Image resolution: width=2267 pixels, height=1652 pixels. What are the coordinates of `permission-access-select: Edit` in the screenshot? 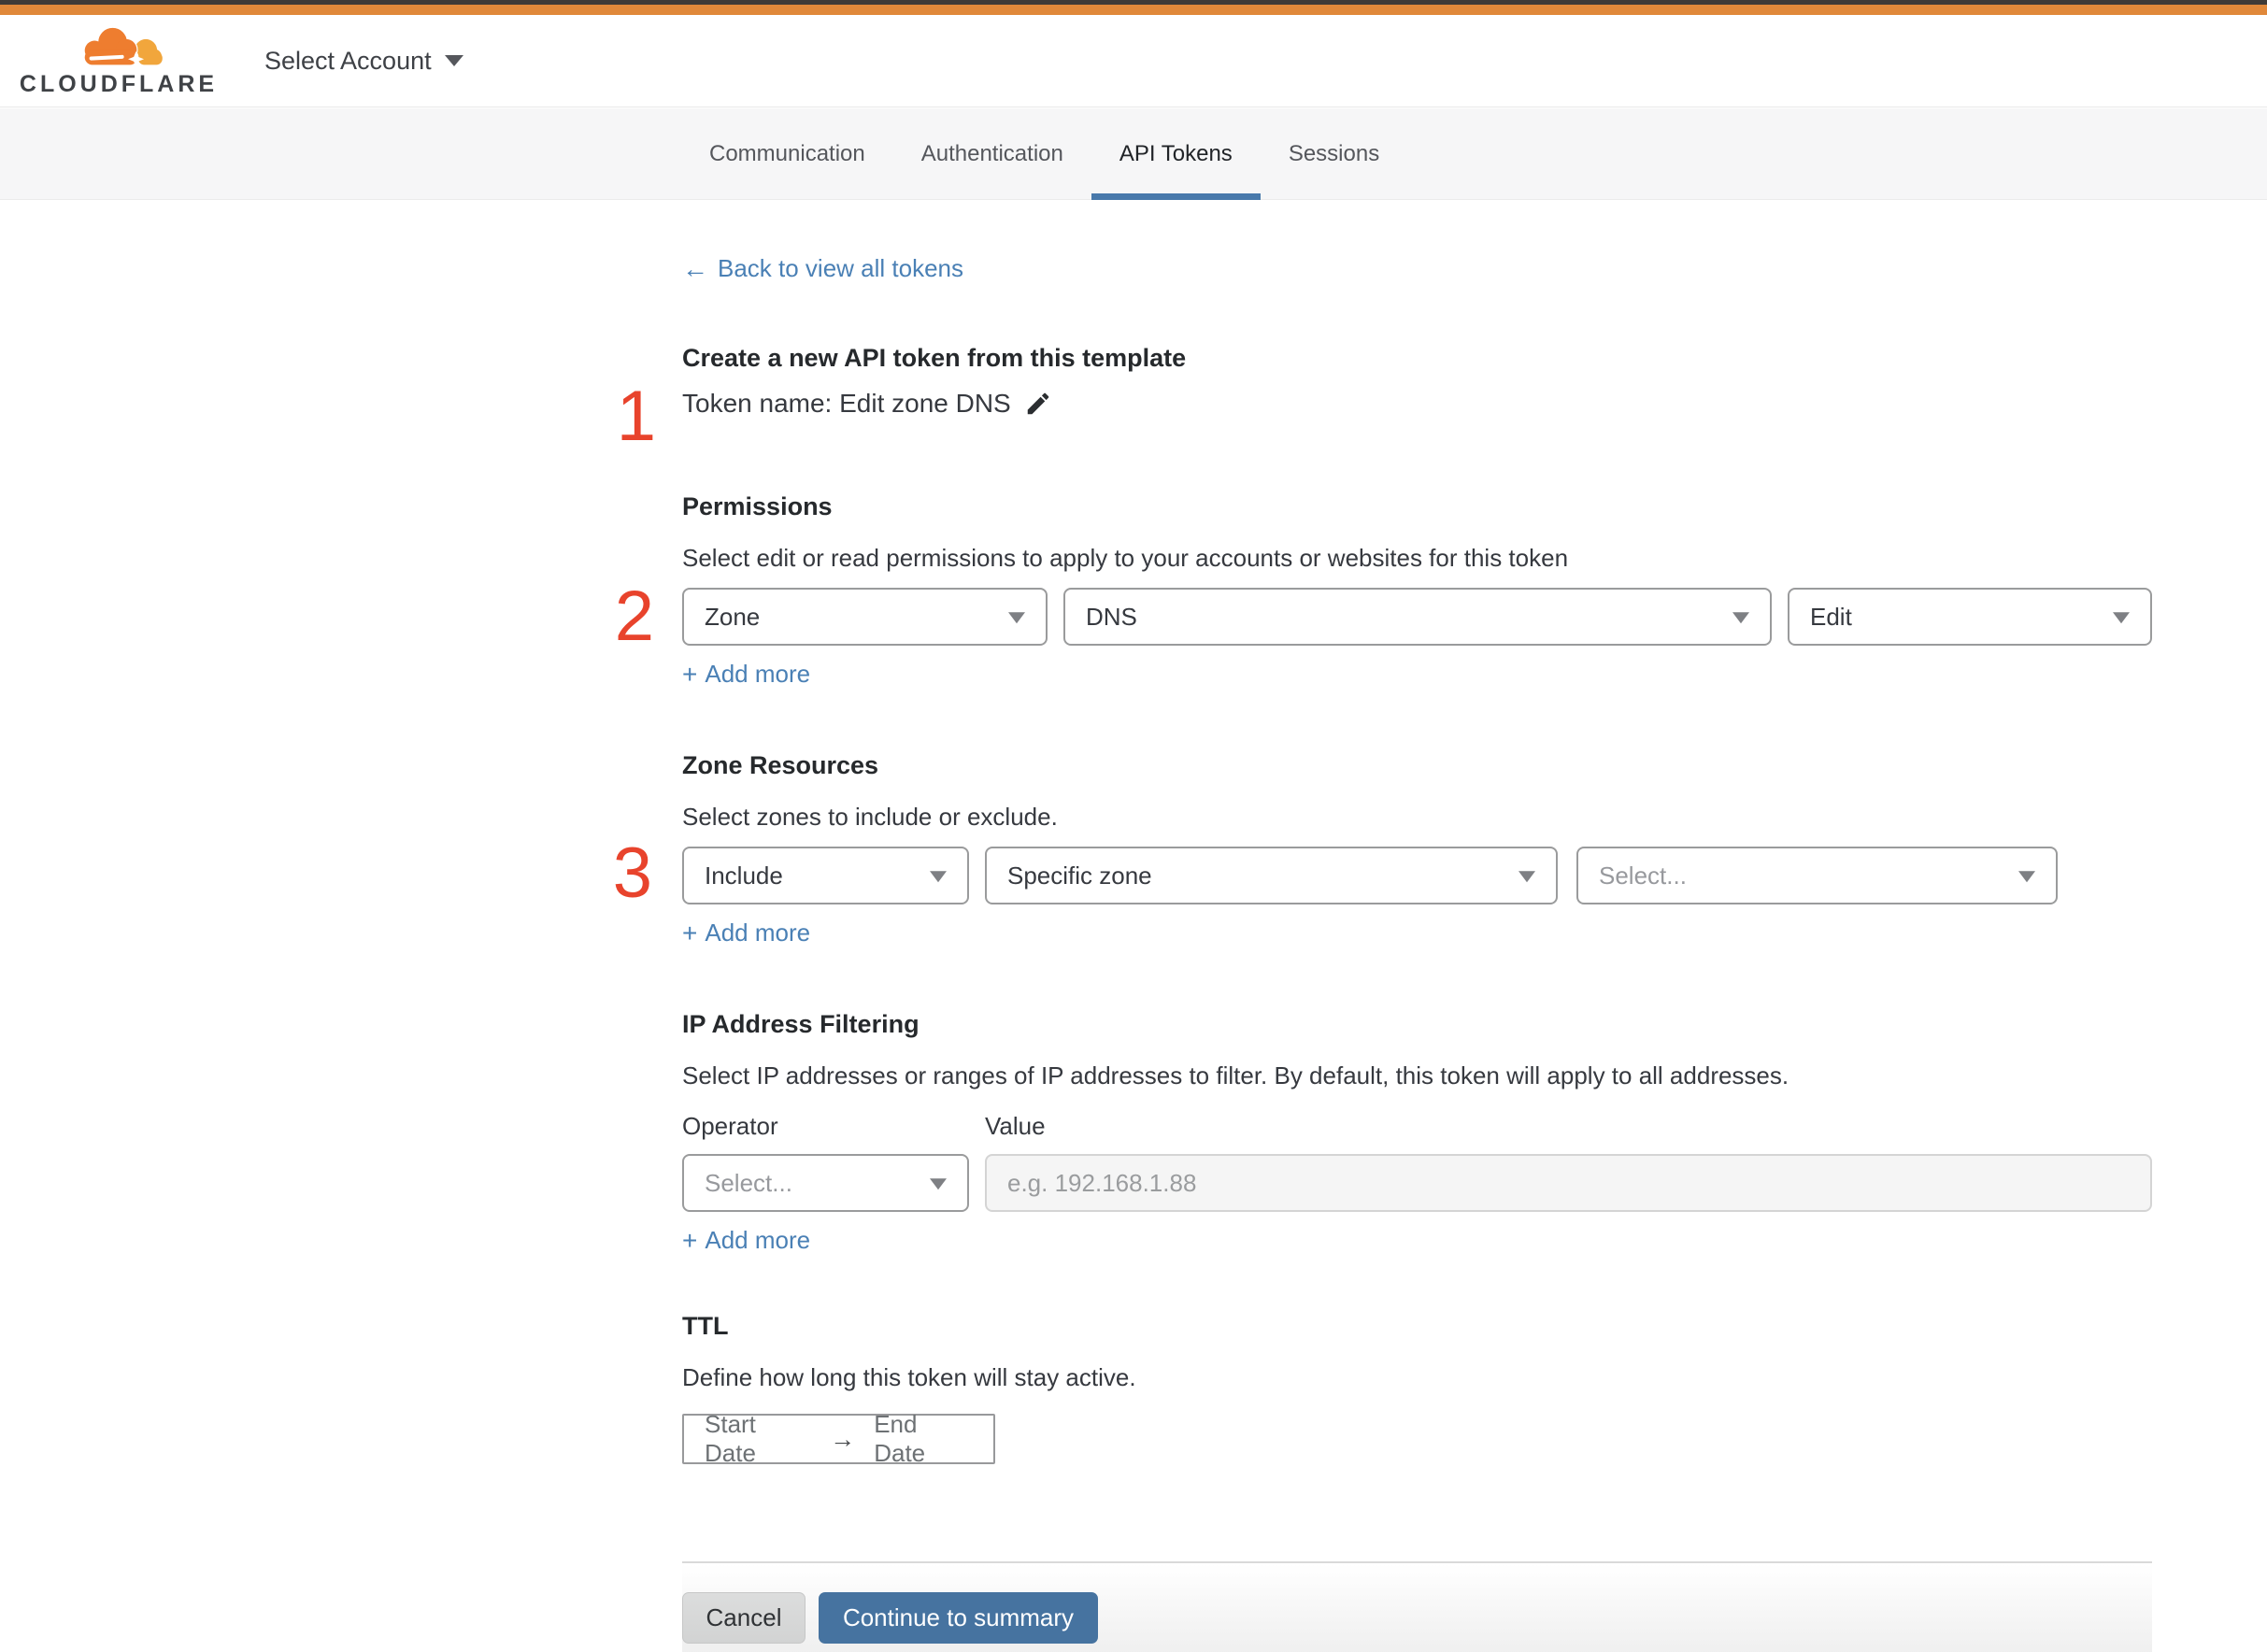 It's located at (1970, 617).